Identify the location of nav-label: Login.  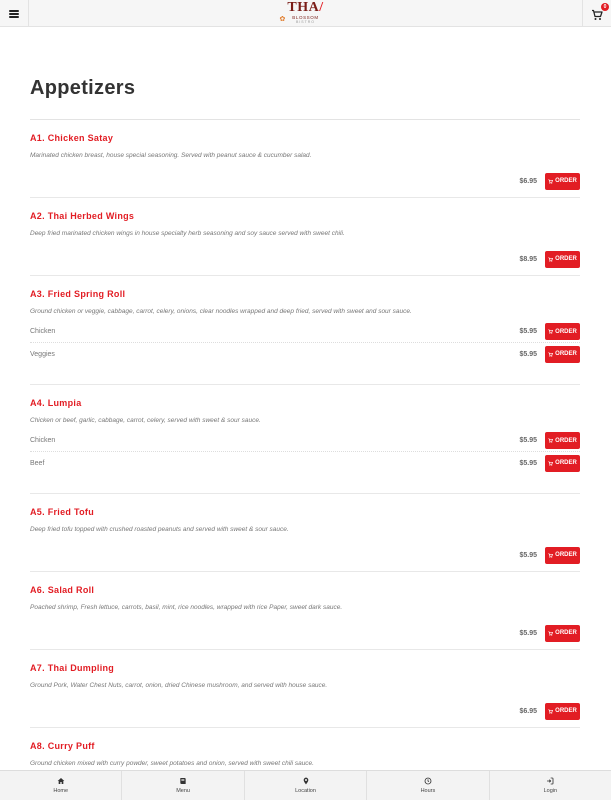
(550, 791).